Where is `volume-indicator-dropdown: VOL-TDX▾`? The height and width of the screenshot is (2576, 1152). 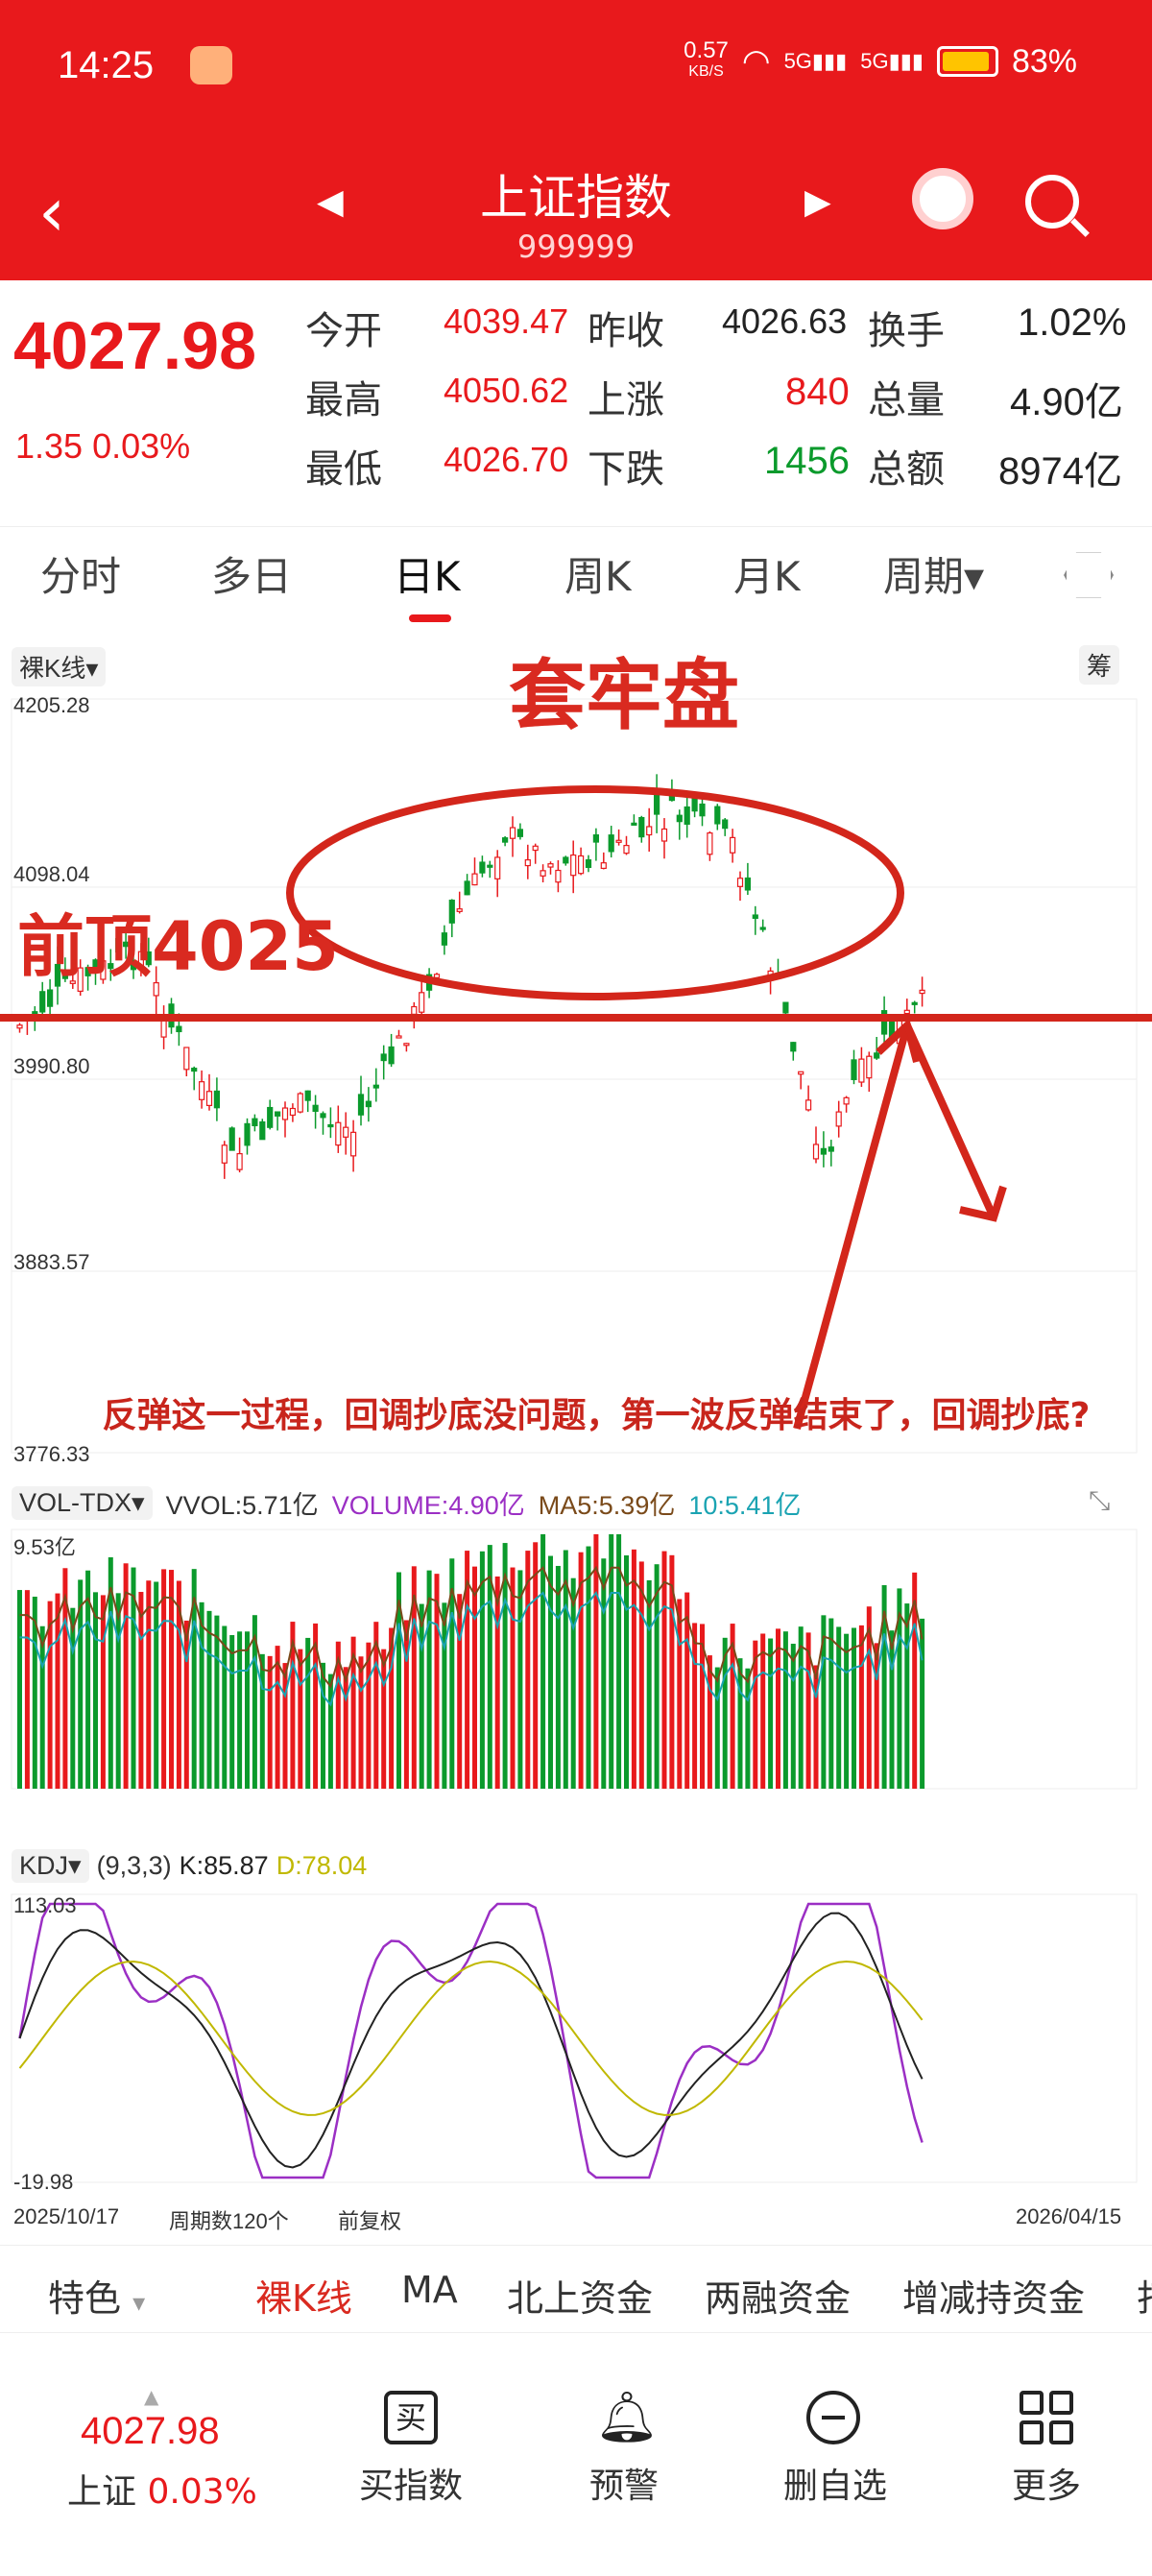 volume-indicator-dropdown: VOL-TDX▾ is located at coordinates (82, 1503).